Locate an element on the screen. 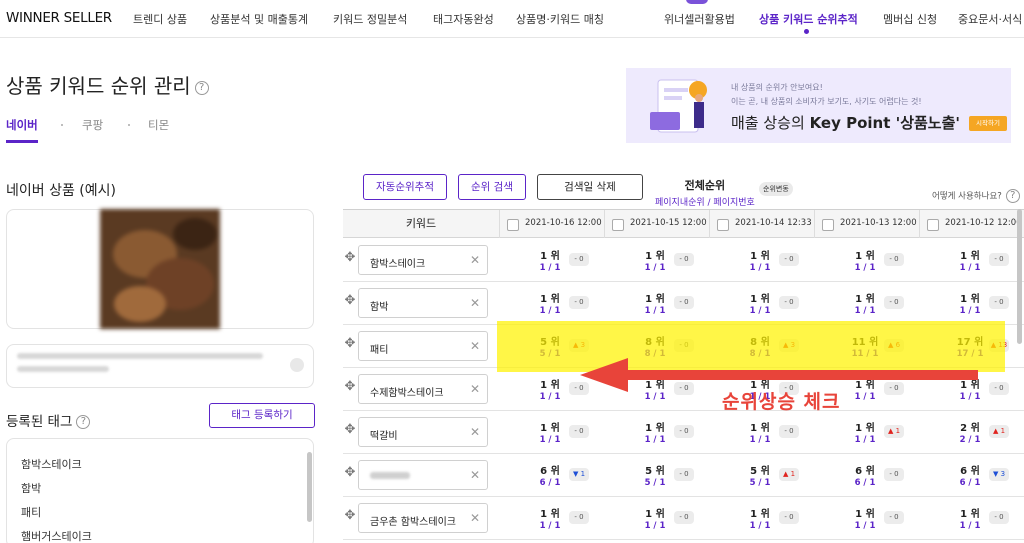 This screenshot has height=543, width=1024. banner-line-1: 내 상품의 순위가 안보여요! is located at coordinates (777, 87).